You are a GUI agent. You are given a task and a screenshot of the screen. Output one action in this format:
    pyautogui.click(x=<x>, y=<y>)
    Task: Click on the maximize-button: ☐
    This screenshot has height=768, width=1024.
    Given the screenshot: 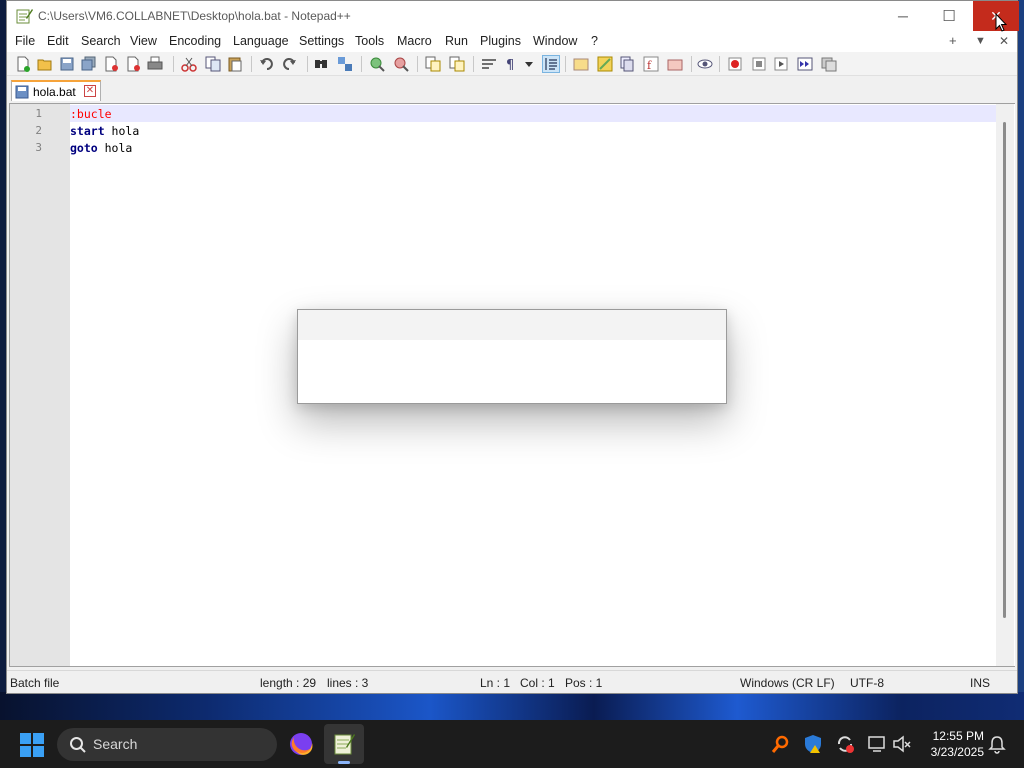 What is the action you would take?
    pyautogui.click(x=949, y=16)
    